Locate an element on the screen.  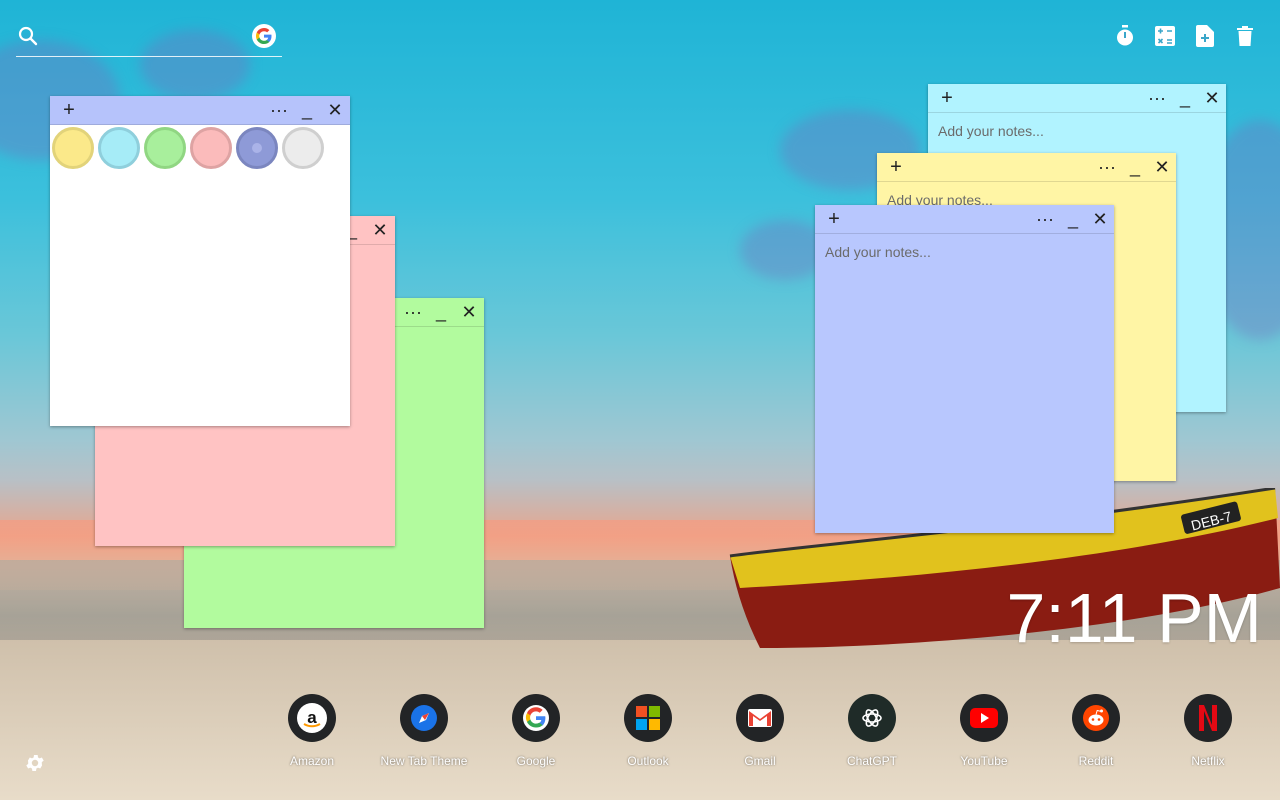
shortcut-chatgpt: ChatGPT is located at coordinates (872, 731).